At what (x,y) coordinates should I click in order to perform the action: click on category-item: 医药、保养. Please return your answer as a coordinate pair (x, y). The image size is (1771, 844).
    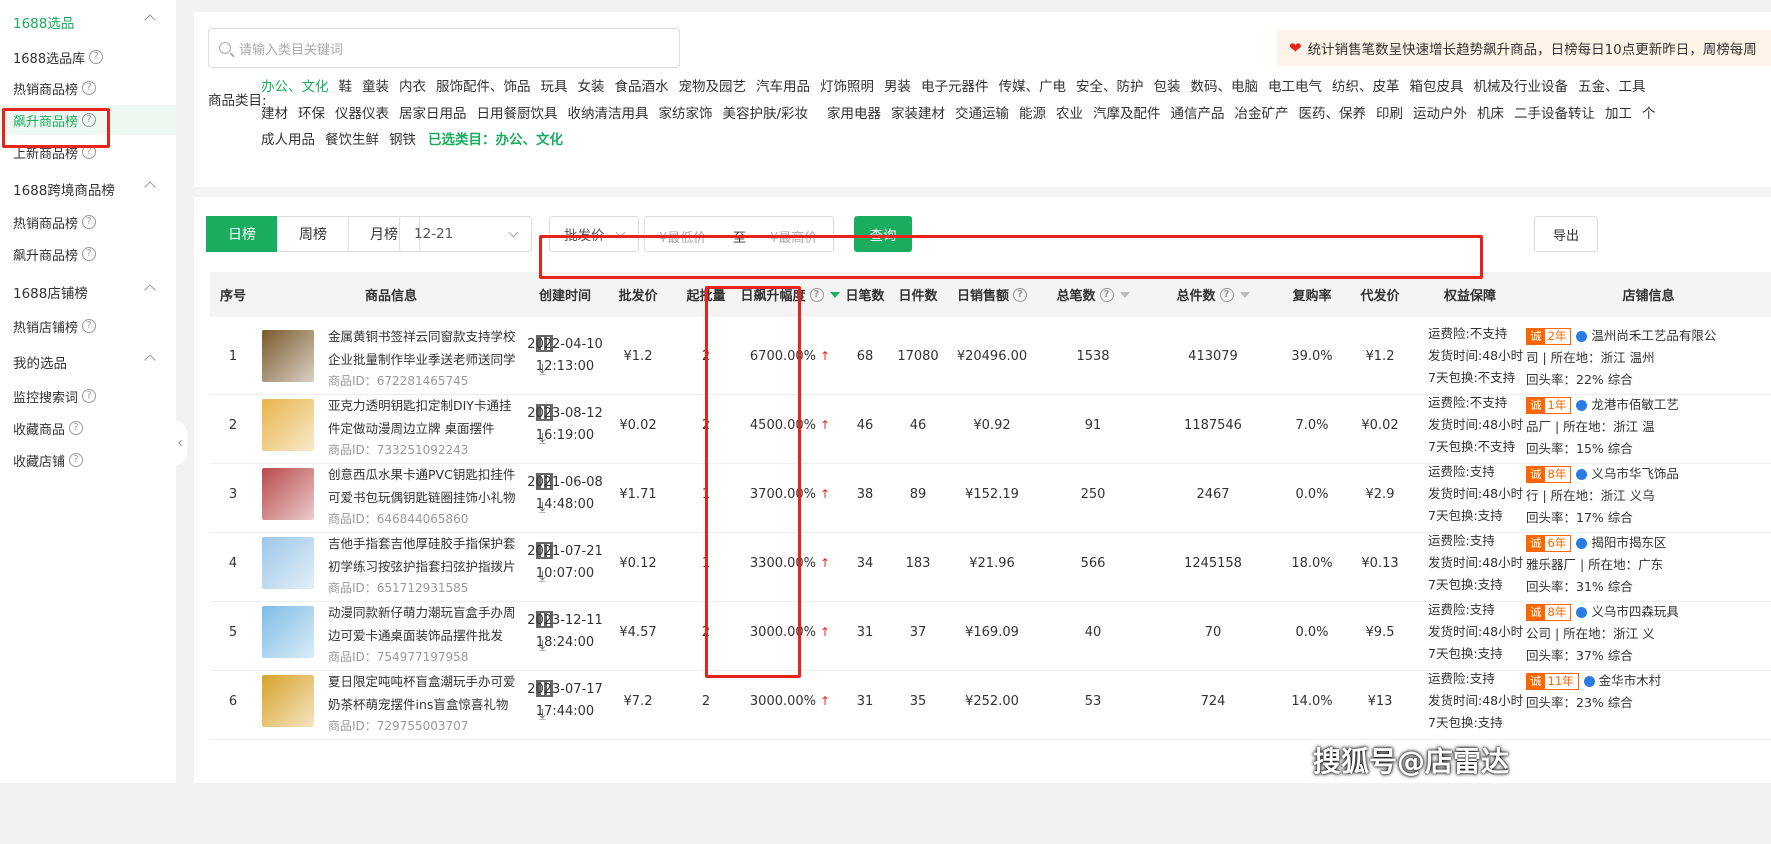
    Looking at the image, I should click on (1333, 112).